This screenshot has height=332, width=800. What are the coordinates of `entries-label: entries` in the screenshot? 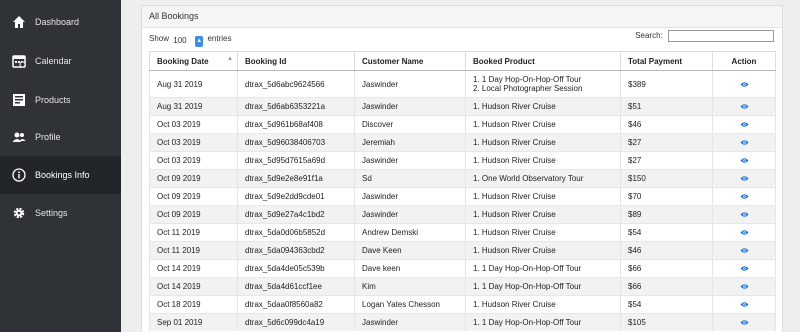 It's located at (219, 38).